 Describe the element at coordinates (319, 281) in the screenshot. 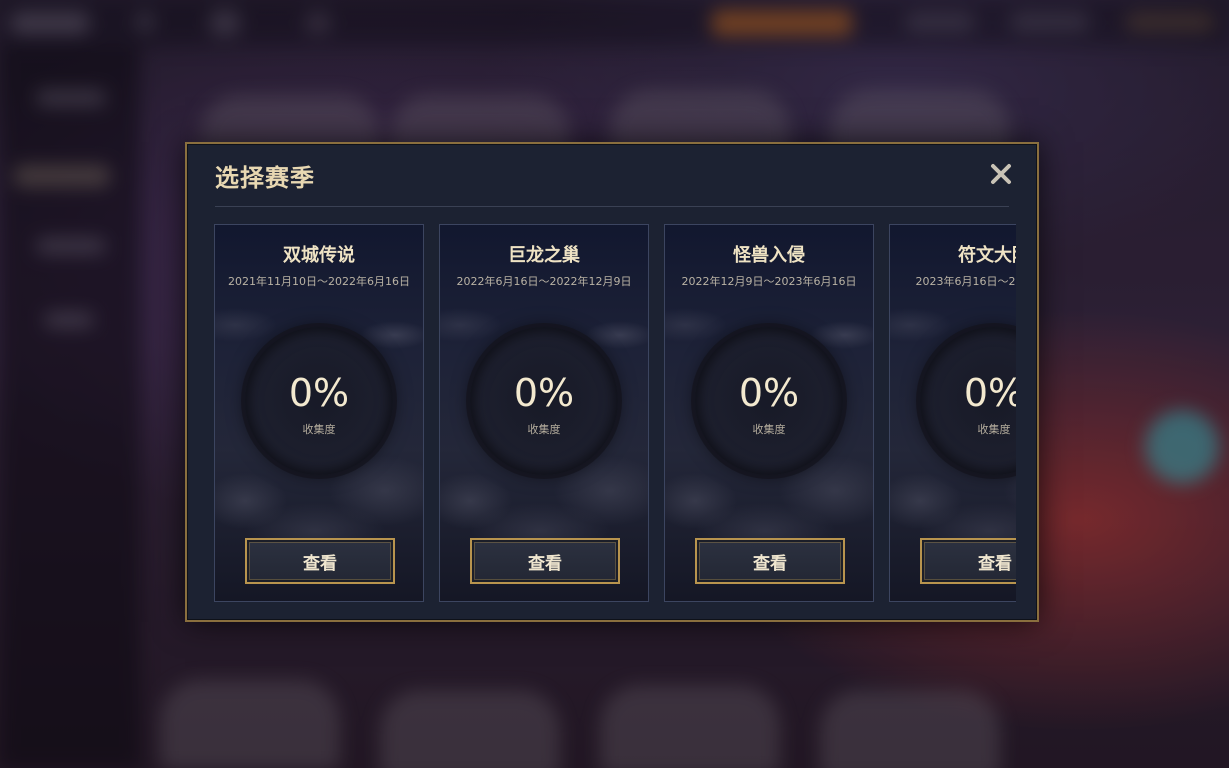

I see `season-date-range: 2021年11月10日～2022年6月16日` at that location.